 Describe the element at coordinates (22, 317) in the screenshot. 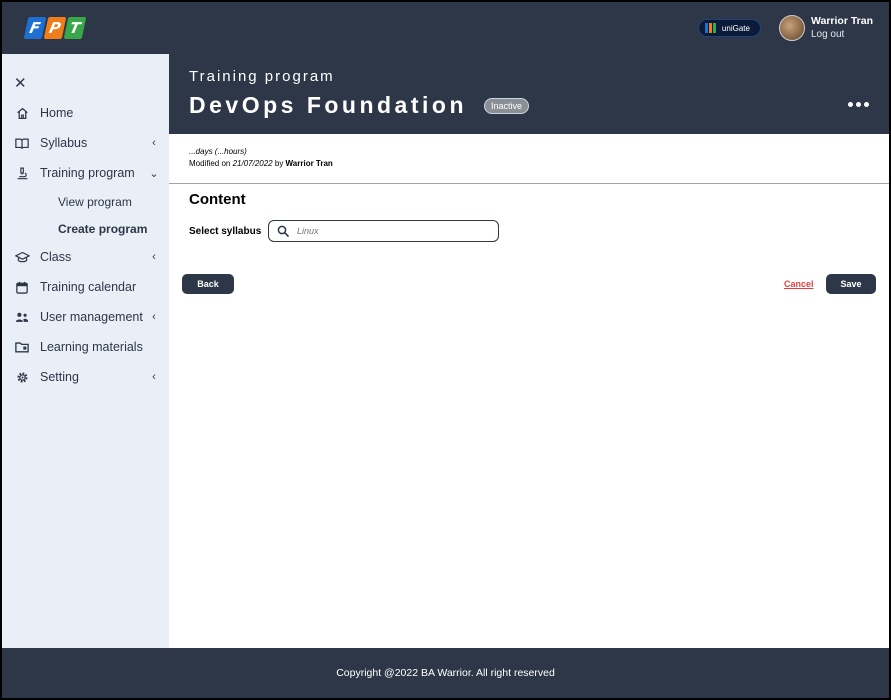

I see `users-icon` at that location.